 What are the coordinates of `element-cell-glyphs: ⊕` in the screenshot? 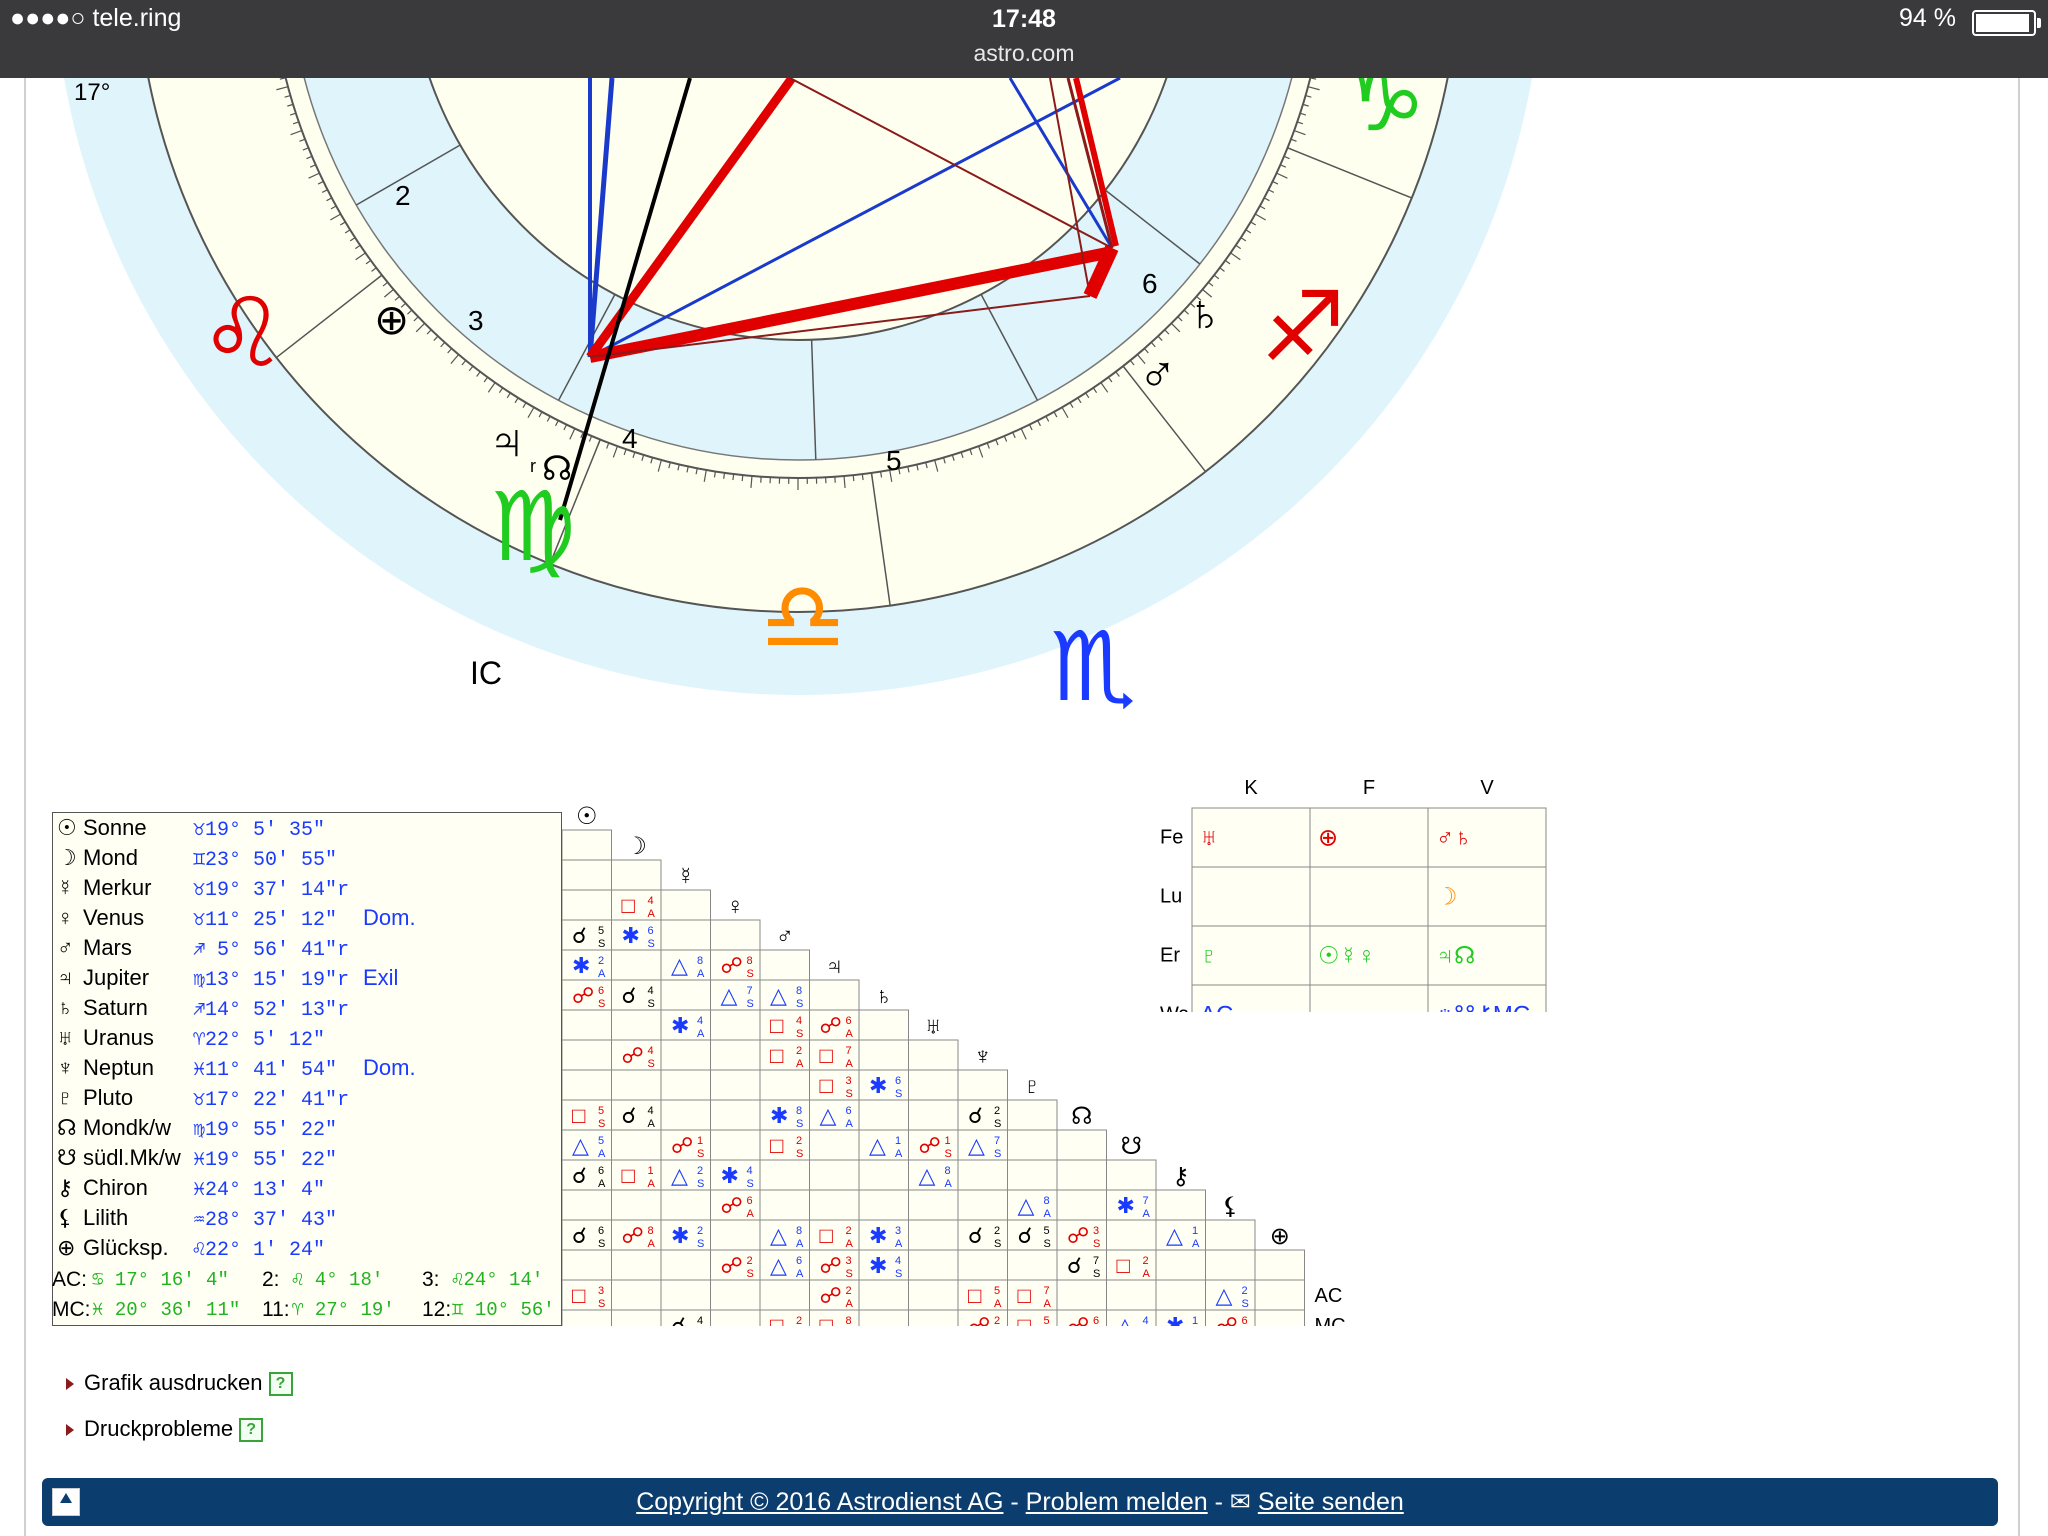 It's located at (1328, 838).